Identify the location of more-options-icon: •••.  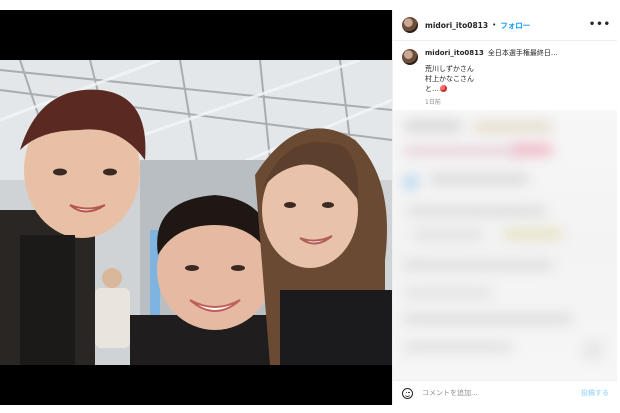
(600, 24).